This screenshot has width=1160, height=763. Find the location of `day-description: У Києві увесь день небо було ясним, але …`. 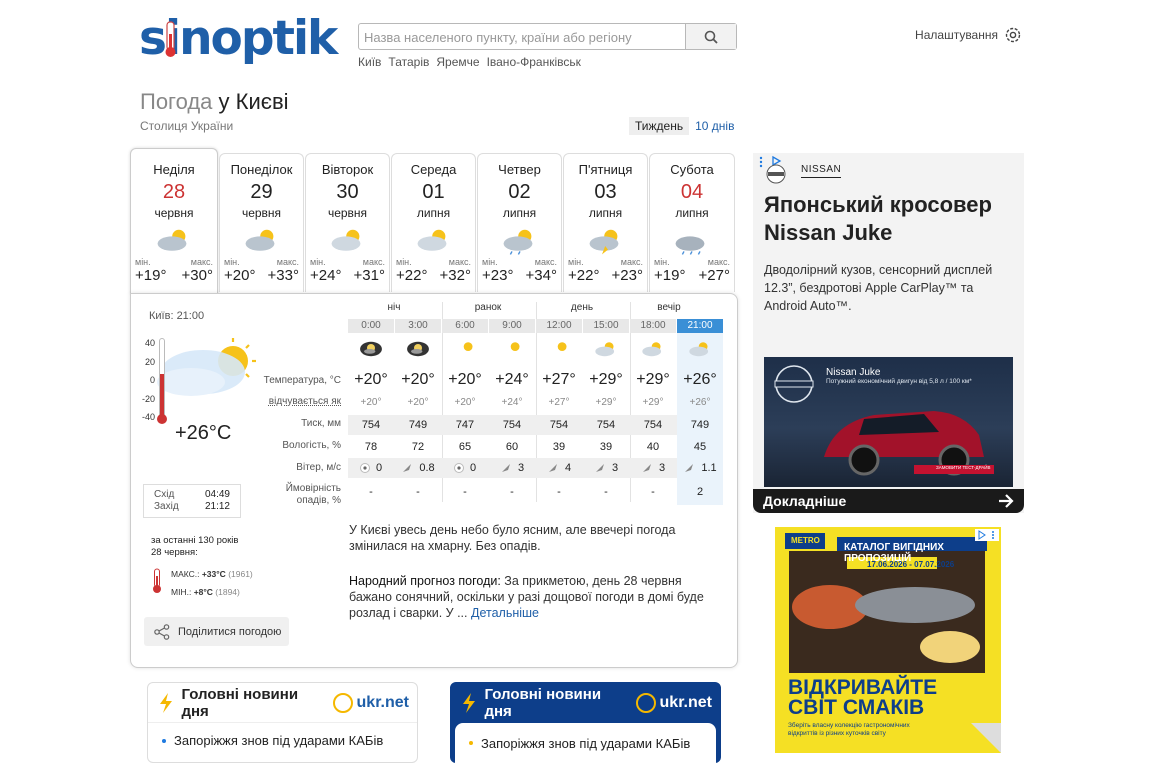

day-description: У Києві увесь день небо було ясним, але … is located at coordinates (512, 538).